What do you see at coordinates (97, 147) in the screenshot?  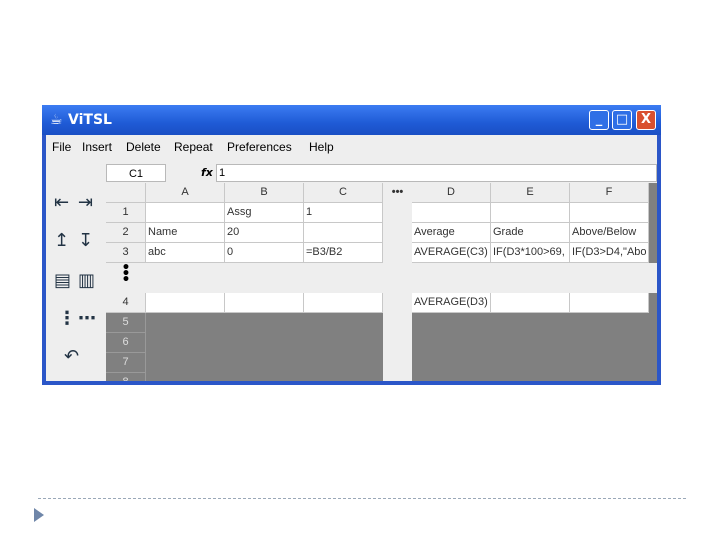 I see `menu-insert: Insert` at bounding box center [97, 147].